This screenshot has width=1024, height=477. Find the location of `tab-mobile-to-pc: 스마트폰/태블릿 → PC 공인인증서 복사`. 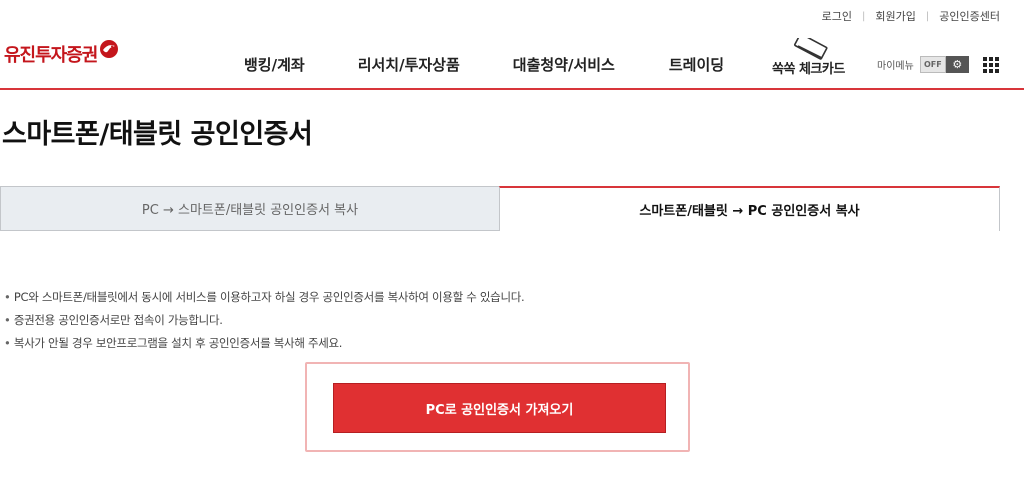

tab-mobile-to-pc: 스마트폰/태블릿 → PC 공인인증서 복사 is located at coordinates (749, 208).